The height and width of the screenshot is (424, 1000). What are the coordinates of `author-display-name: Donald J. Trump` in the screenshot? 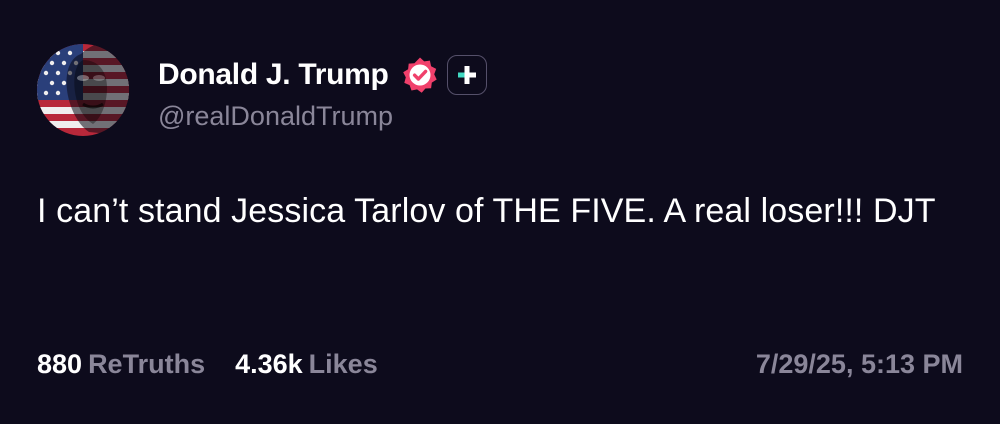 It's located at (273, 75).